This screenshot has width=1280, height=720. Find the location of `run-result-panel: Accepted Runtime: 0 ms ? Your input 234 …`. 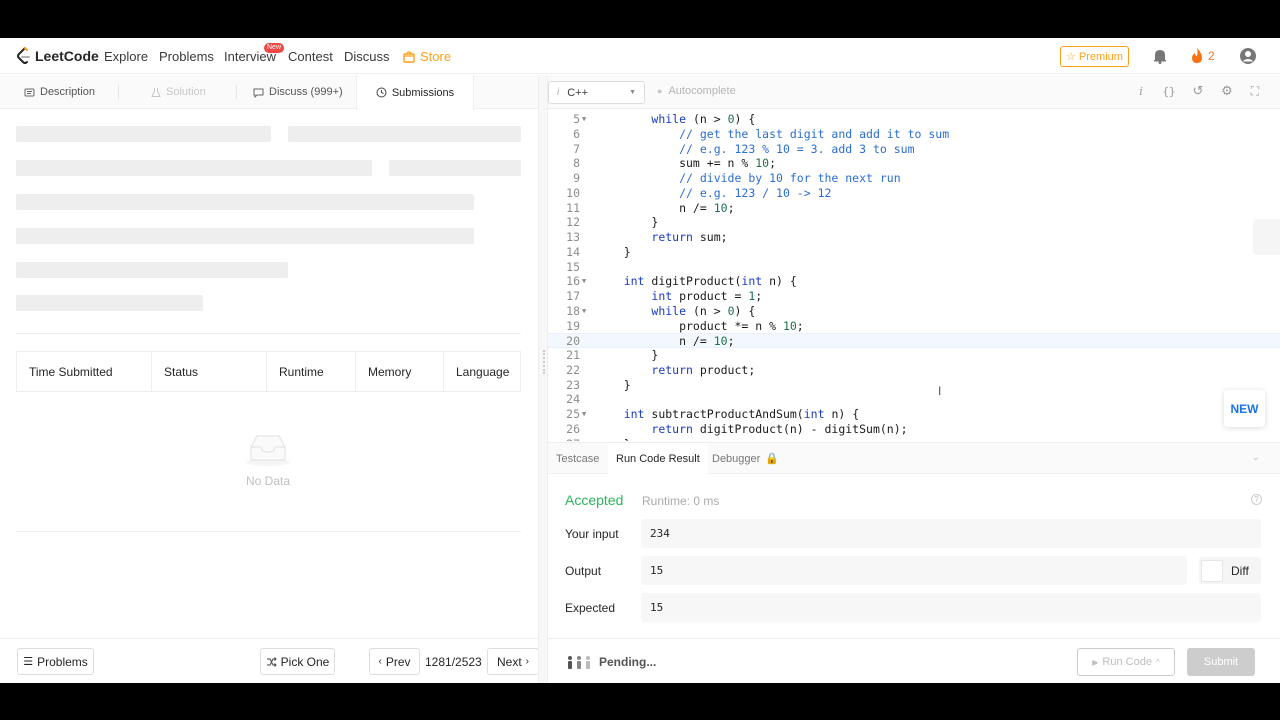

run-result-panel: Accepted Runtime: 0 ms ? Your input 234 … is located at coordinates (914, 556).